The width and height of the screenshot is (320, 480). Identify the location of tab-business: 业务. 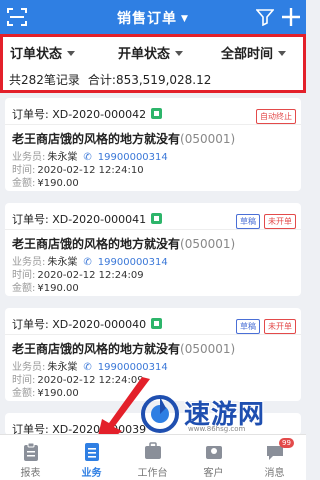
(91, 457).